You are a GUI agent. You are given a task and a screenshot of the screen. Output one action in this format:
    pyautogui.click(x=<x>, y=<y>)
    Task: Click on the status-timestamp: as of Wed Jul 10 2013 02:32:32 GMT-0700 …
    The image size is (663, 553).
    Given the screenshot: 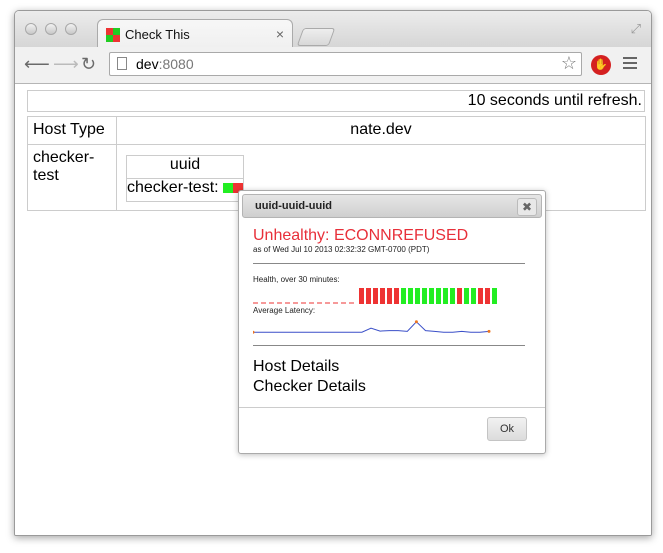 What is the action you would take?
    pyautogui.click(x=341, y=249)
    